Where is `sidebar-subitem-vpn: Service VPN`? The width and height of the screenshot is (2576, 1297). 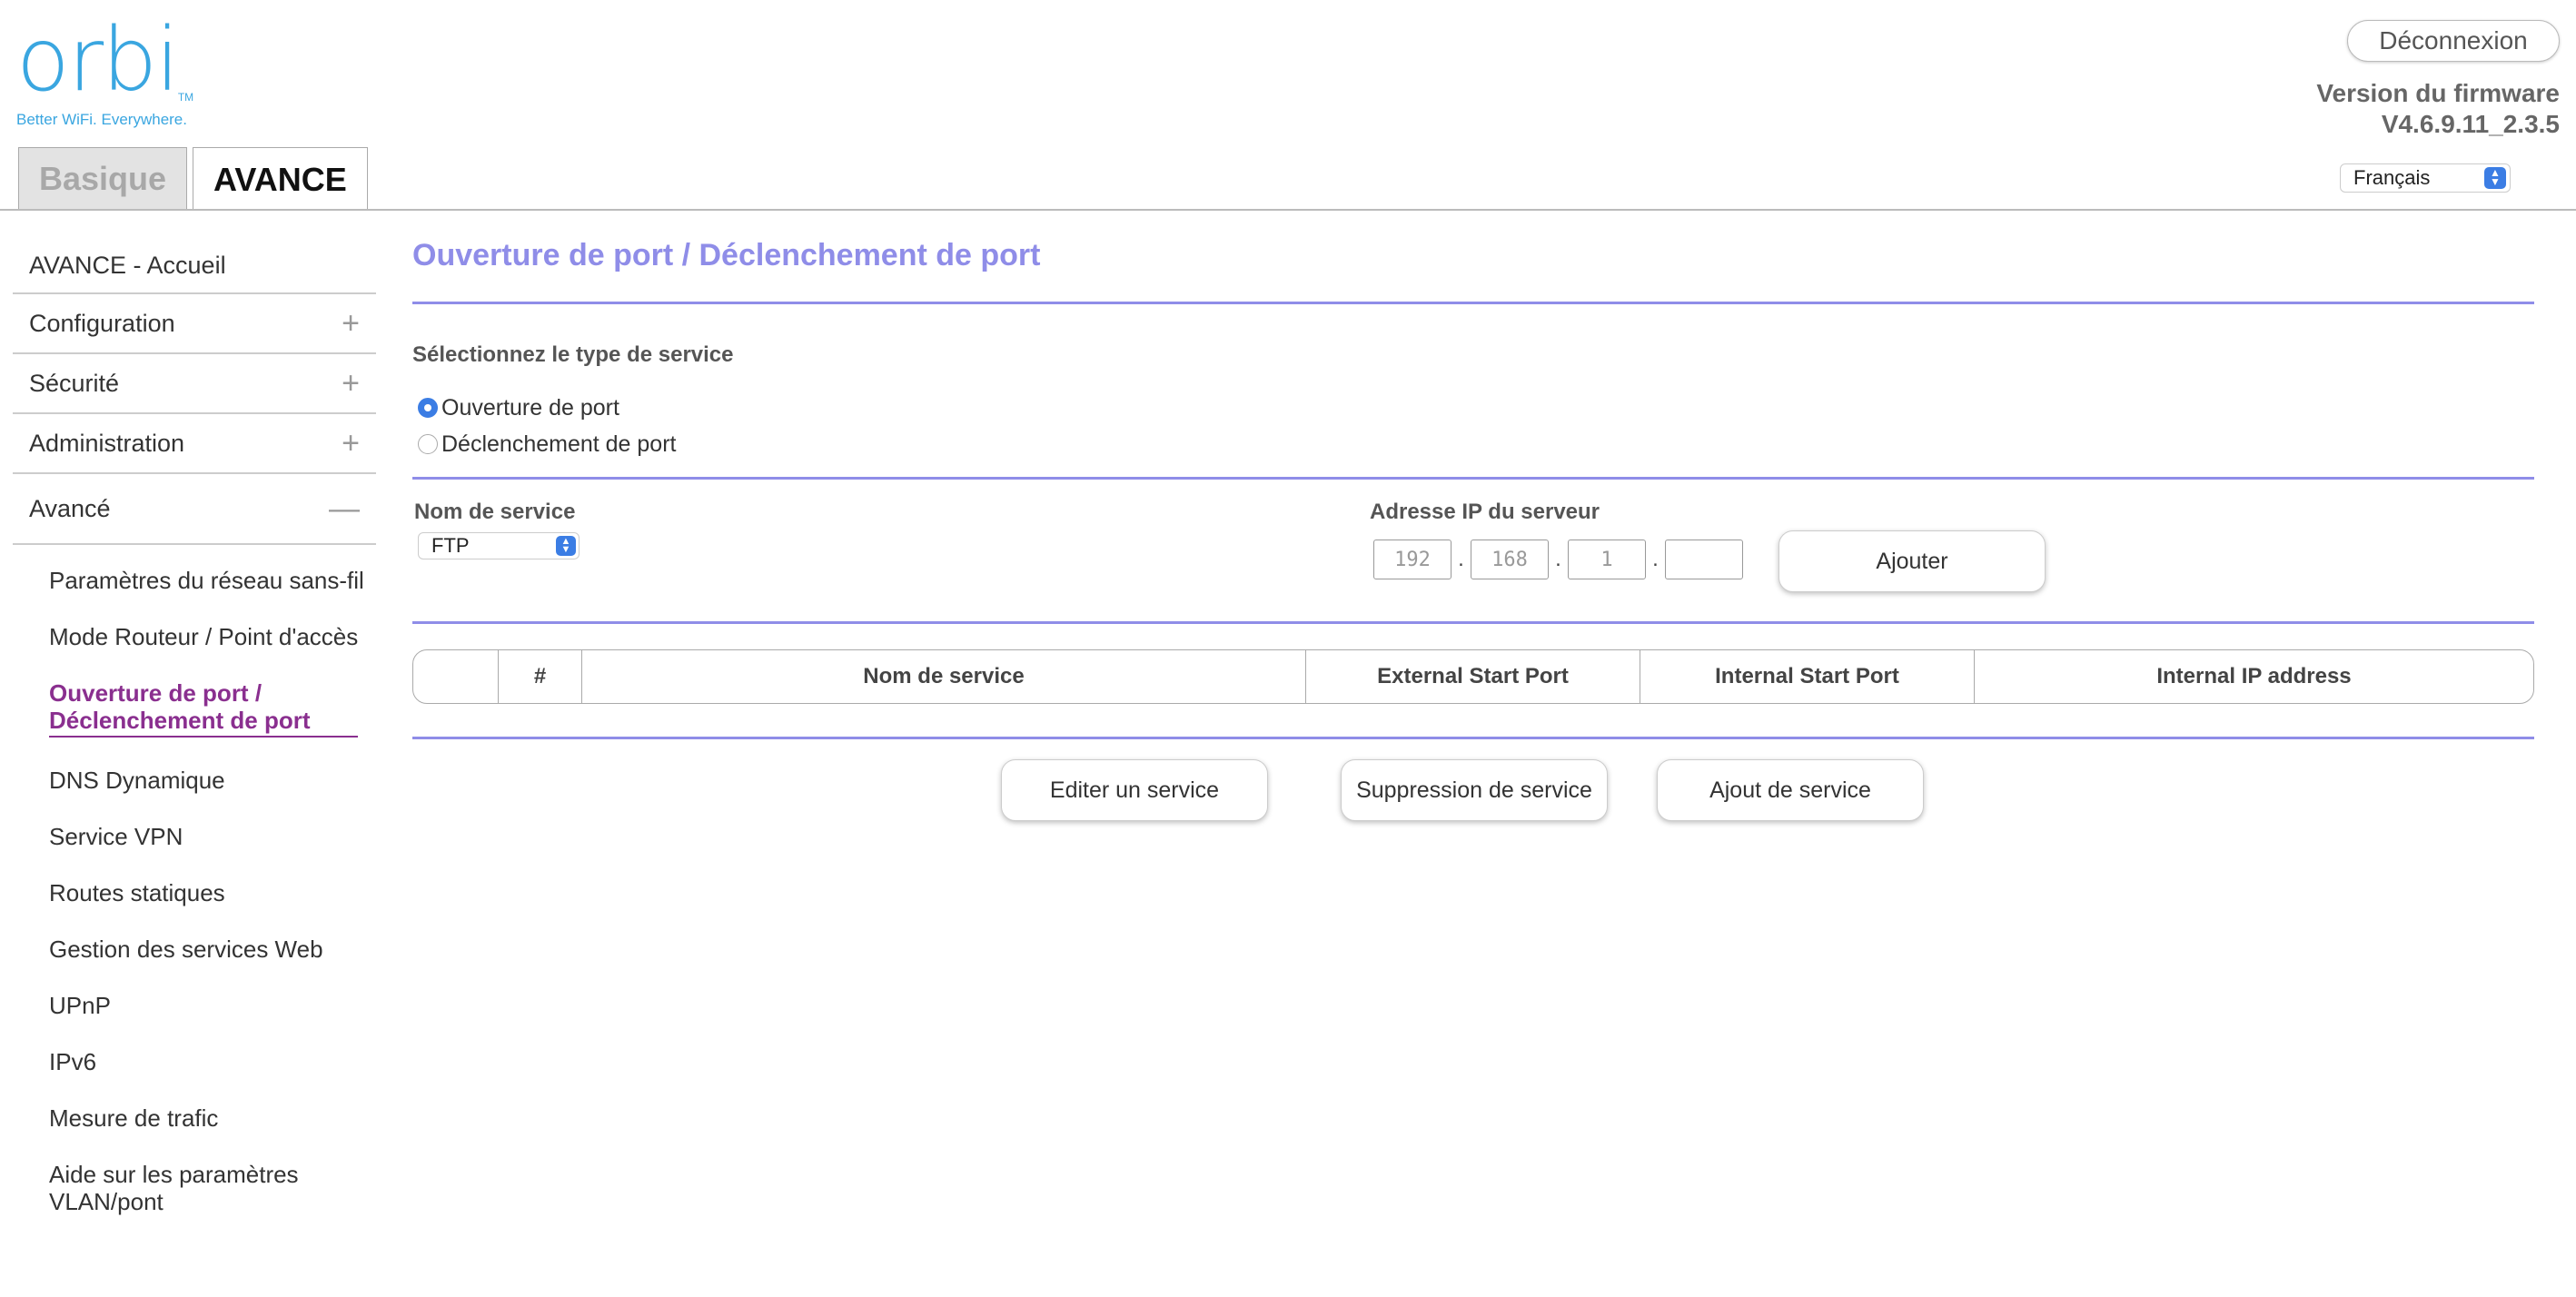 sidebar-subitem-vpn: Service VPN is located at coordinates (208, 837).